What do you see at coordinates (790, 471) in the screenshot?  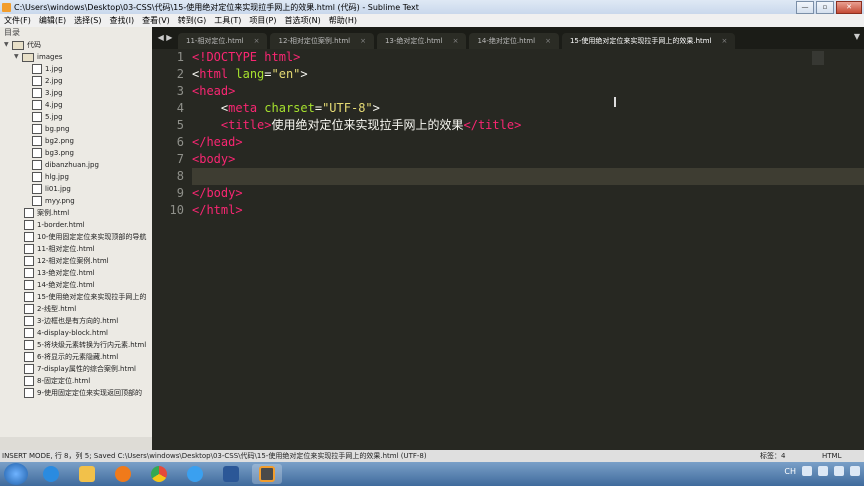 I see `input-language: CH` at bounding box center [790, 471].